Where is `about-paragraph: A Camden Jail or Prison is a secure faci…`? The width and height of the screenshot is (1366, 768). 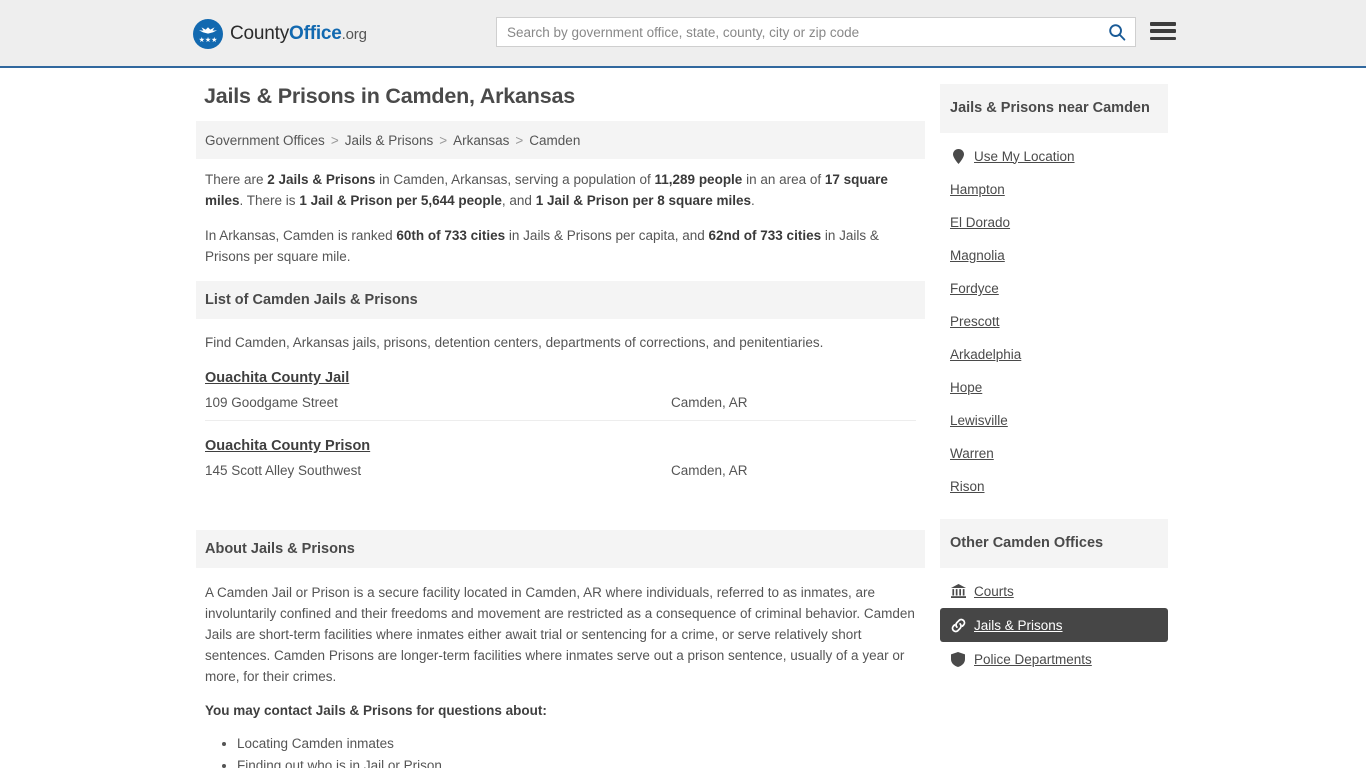 about-paragraph: A Camden Jail or Prison is a secure faci… is located at coordinates (560, 634).